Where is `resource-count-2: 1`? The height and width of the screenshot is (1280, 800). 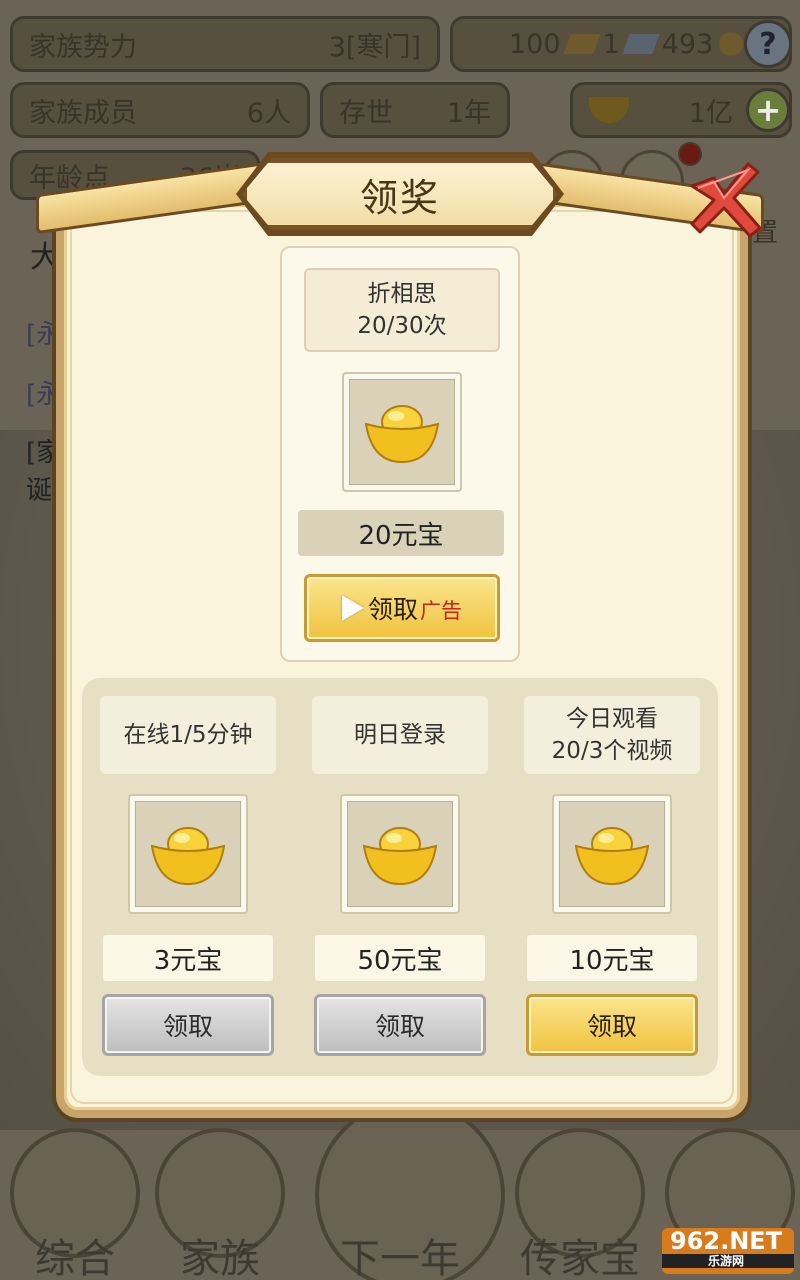
resource-count-2: 1 is located at coordinates (611, 44).